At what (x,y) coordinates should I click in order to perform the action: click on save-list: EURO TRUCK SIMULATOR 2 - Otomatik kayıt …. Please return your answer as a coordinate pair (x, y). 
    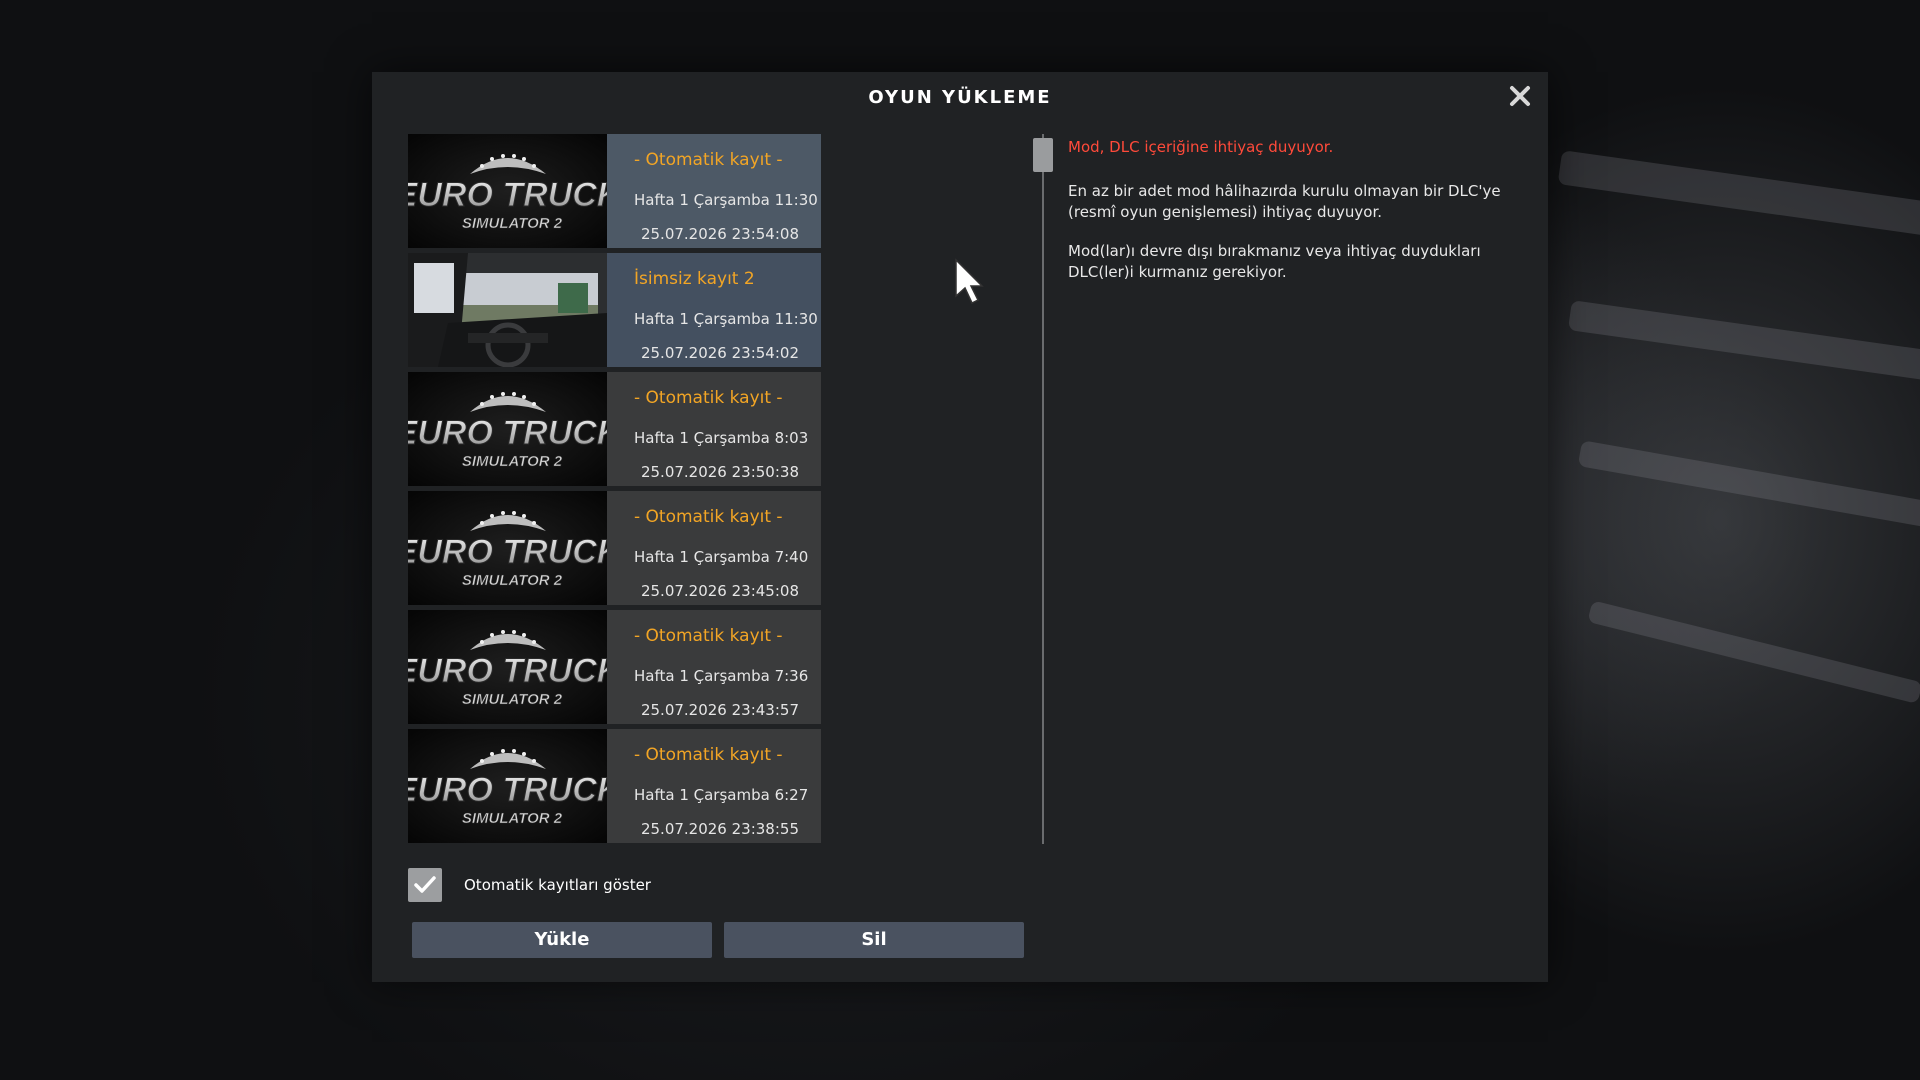
    Looking at the image, I should click on (614, 489).